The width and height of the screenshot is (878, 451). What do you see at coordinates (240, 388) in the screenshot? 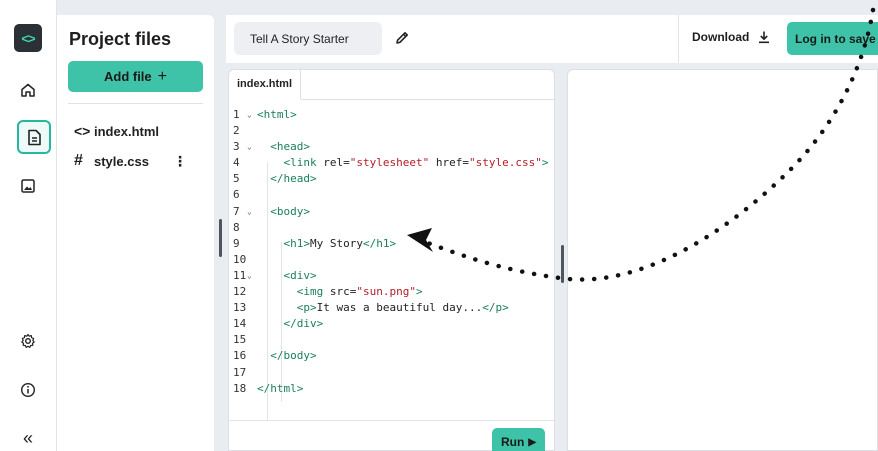
I see `line-number: 18` at bounding box center [240, 388].